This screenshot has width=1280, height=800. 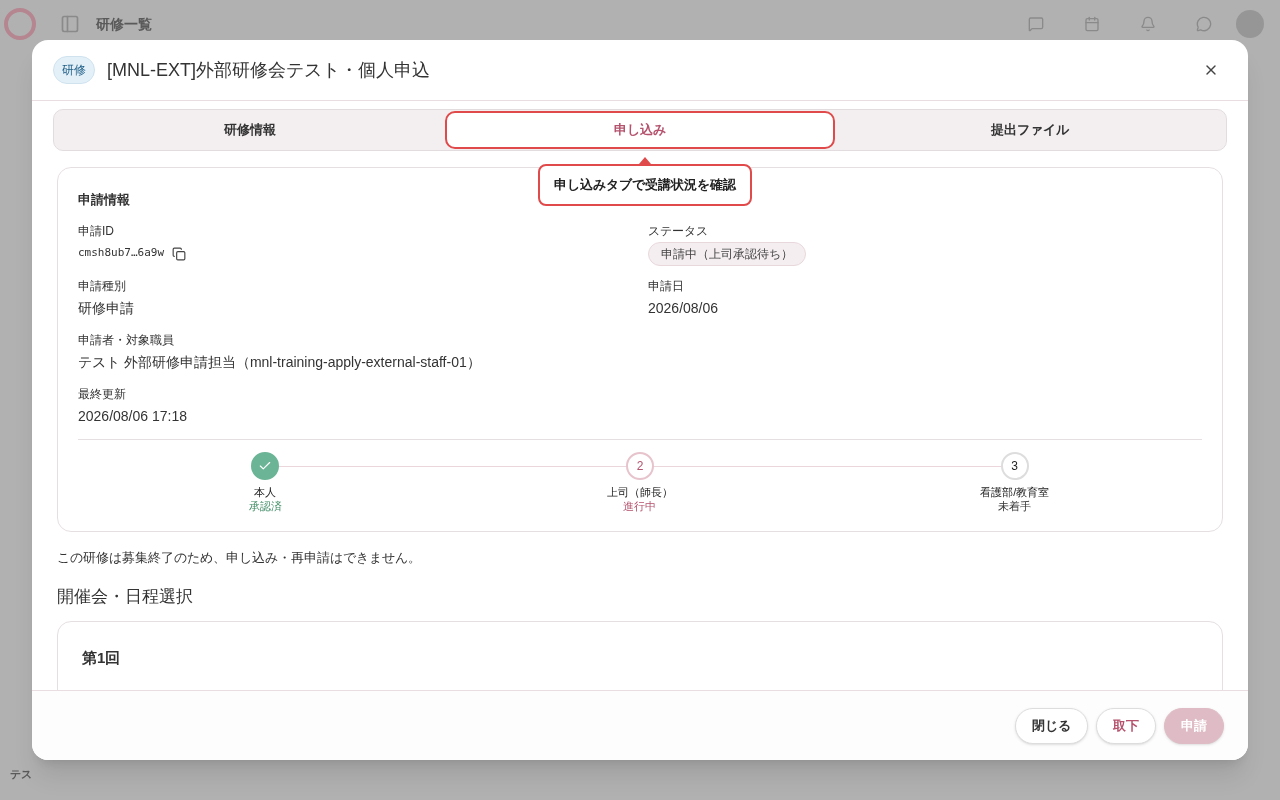 I want to click on step-name: 本人, so click(x=265, y=492).